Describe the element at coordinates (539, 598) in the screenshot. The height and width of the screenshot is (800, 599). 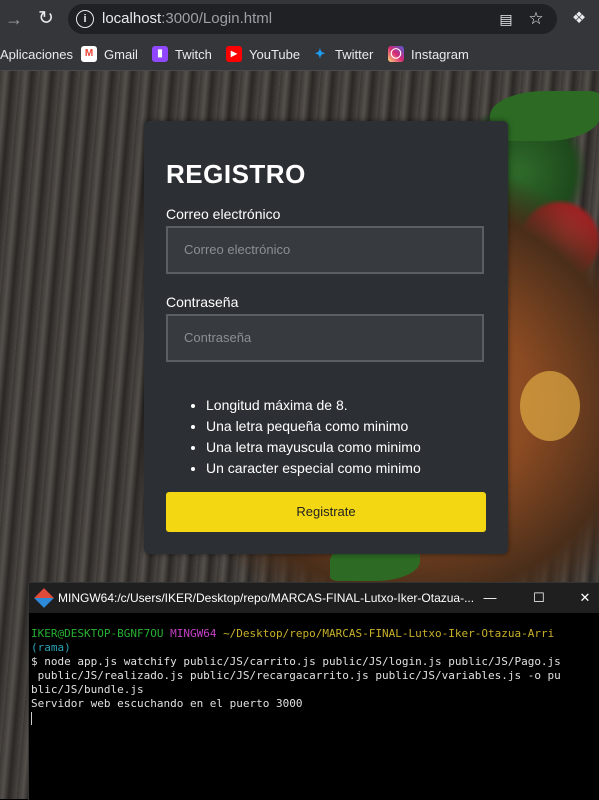
I see `maximize-icon: ☐` at that location.